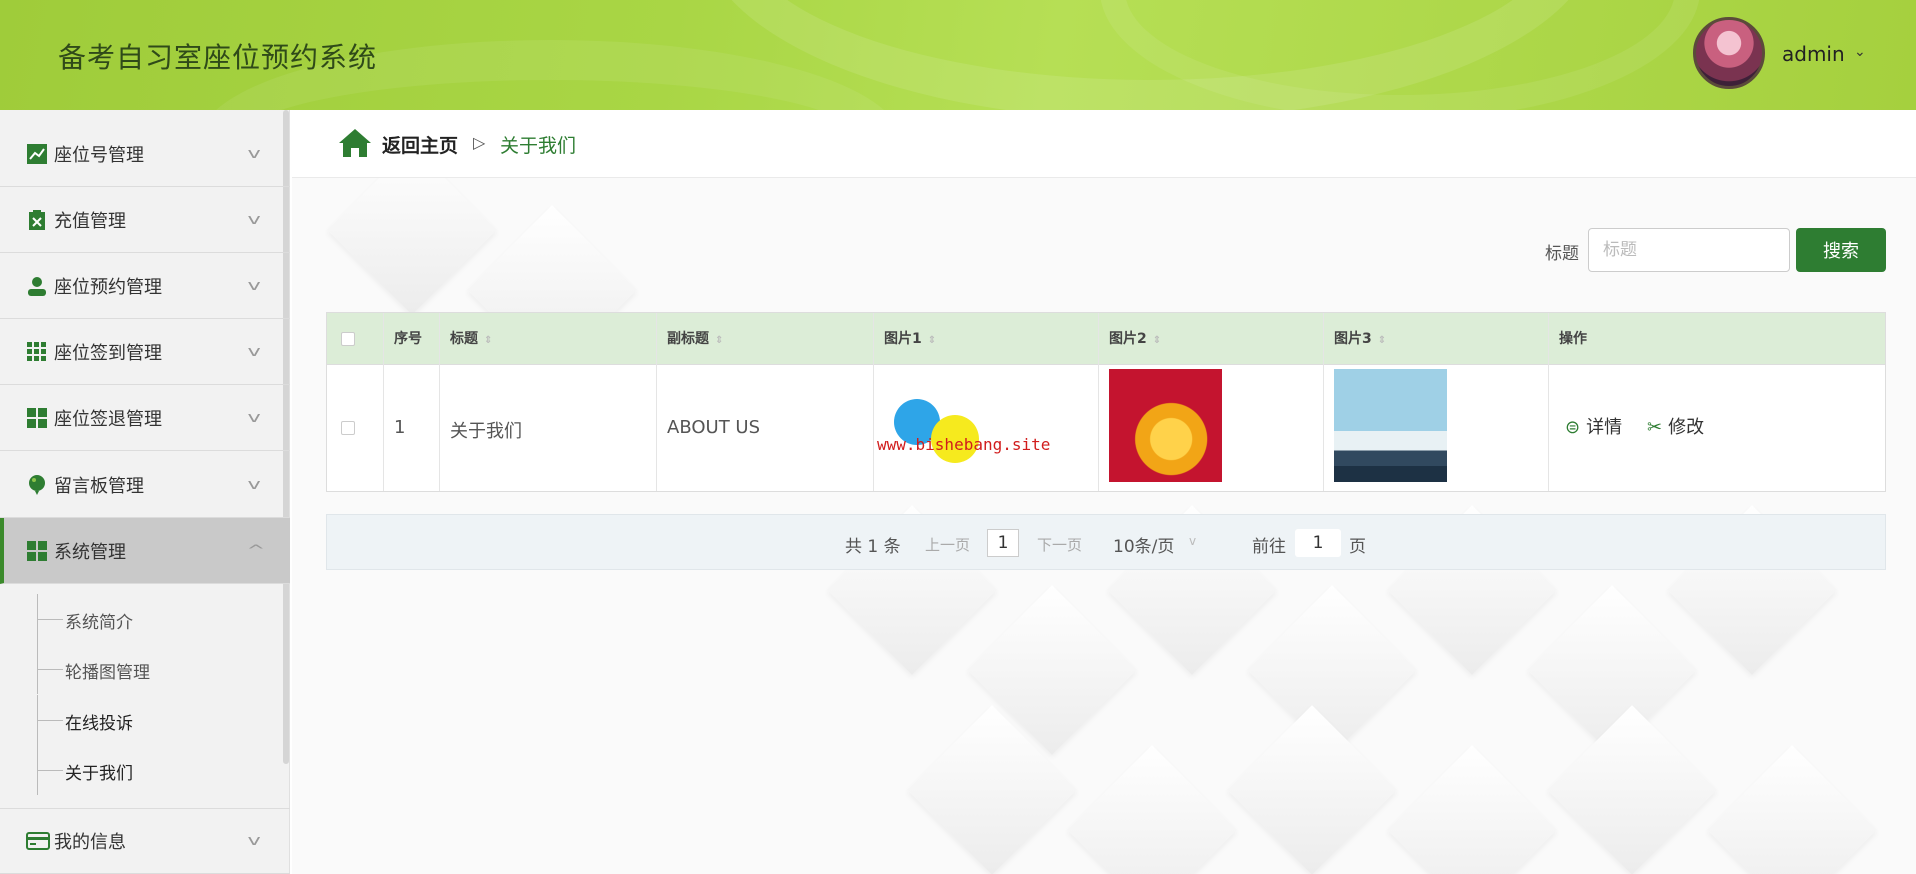  I want to click on thumbnail-image-gift, so click(1165, 425).